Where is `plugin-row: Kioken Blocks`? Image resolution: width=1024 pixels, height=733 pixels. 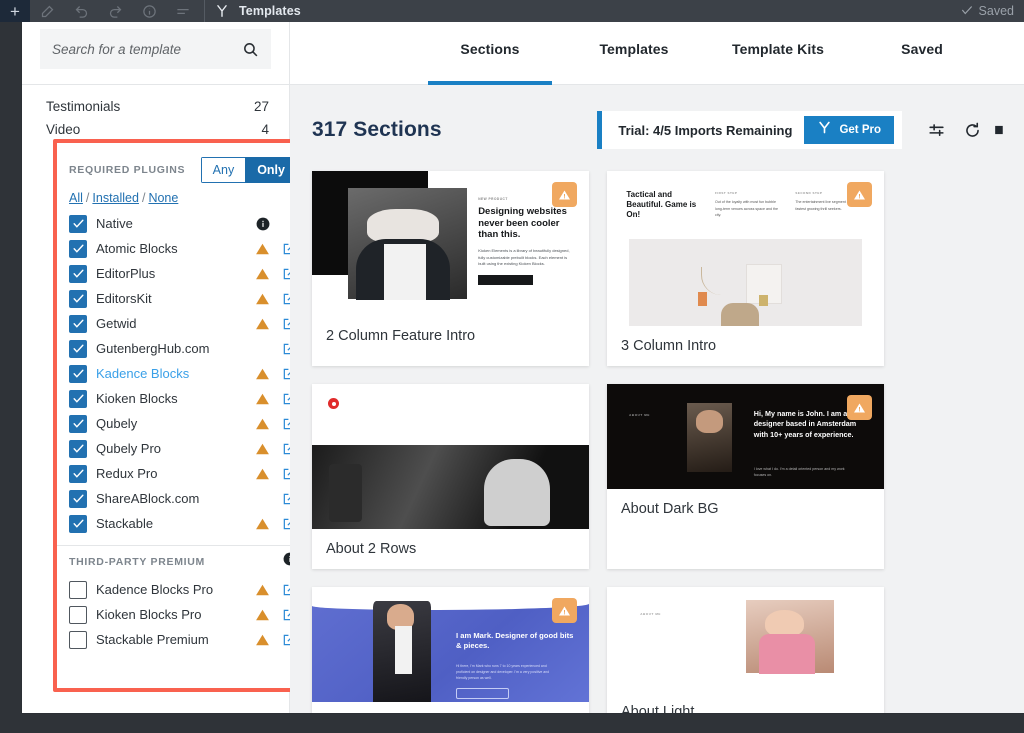 plugin-row: Kioken Blocks is located at coordinates (184, 398).